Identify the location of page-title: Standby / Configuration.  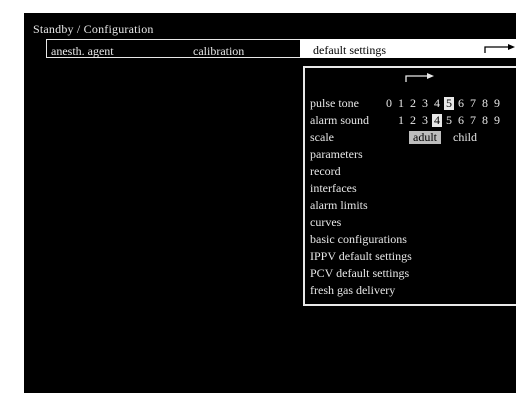
(93, 29).